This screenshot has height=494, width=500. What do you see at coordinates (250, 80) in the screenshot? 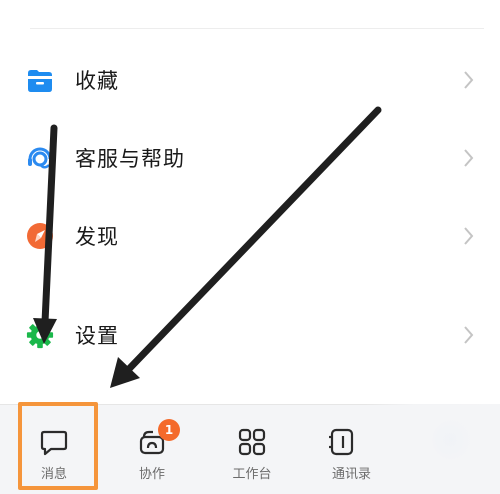
I see `menu-item-favorites: 收藏` at bounding box center [250, 80].